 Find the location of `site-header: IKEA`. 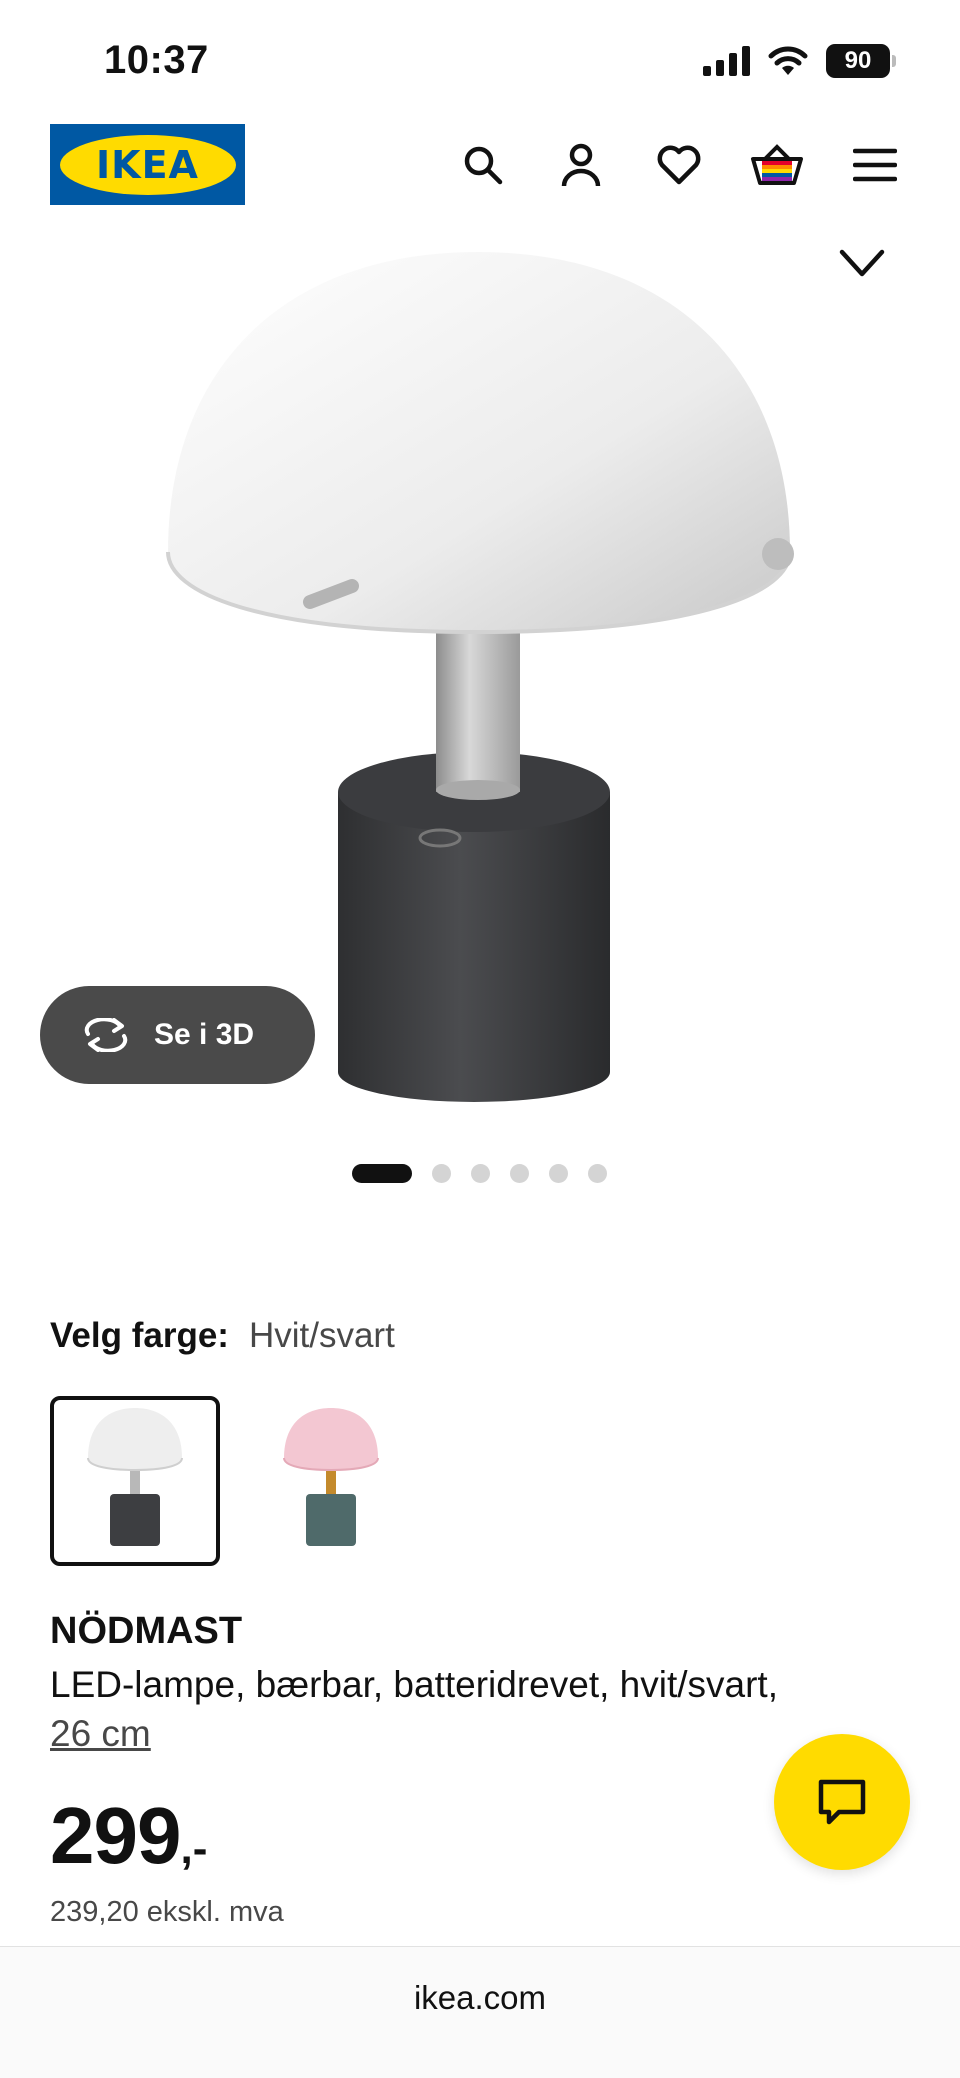

site-header: IKEA is located at coordinates (480, 185).